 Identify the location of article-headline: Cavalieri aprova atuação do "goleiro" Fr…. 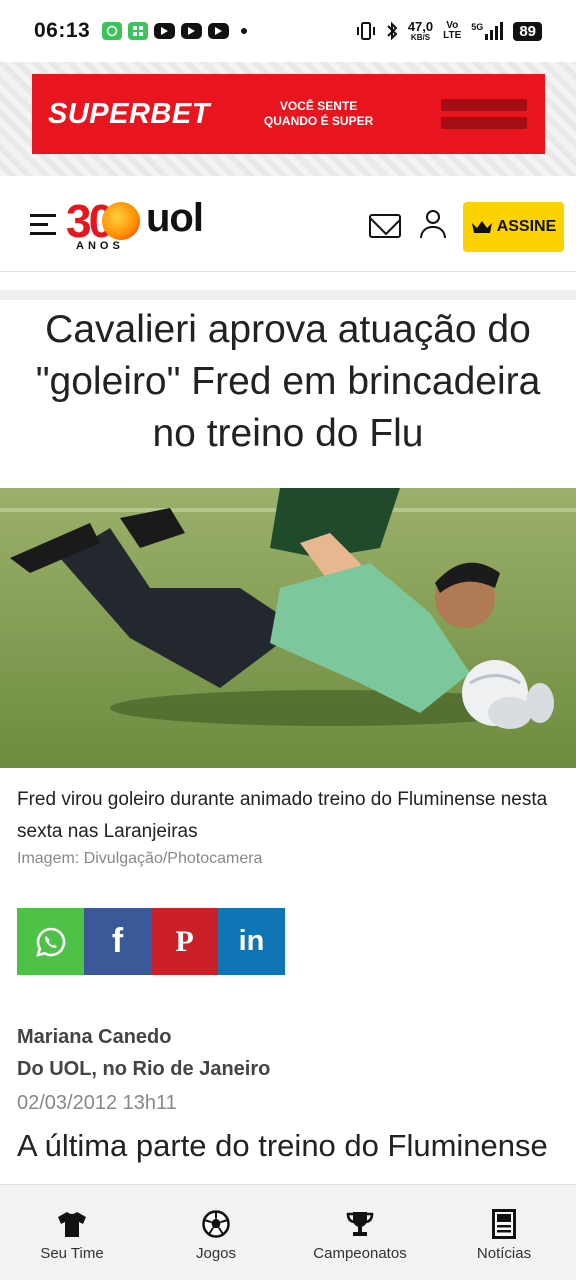
(288, 381).